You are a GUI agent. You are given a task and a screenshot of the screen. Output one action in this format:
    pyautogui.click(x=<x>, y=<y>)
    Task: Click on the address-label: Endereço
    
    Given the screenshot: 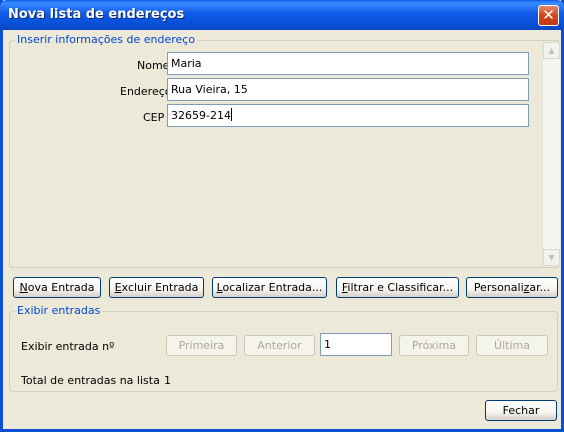 What is the action you would take?
    pyautogui.click(x=146, y=91)
    